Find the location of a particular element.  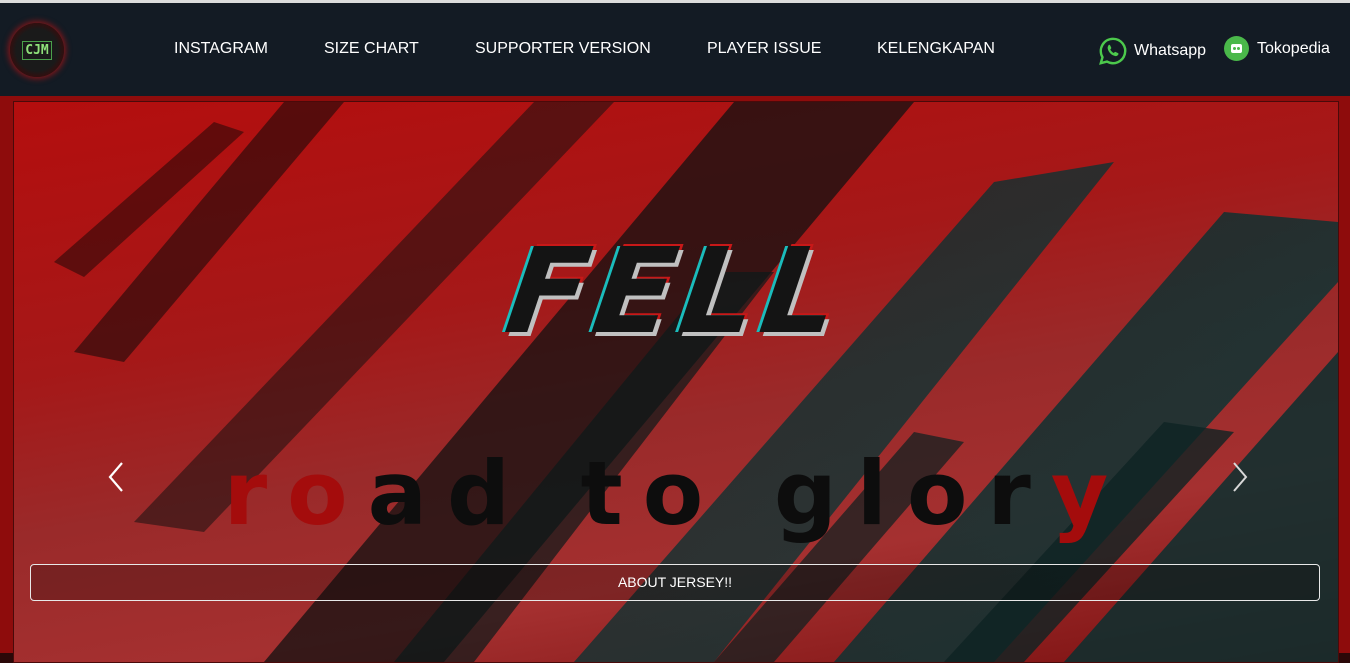

chevron-right-icon is located at coordinates (1239, 477).